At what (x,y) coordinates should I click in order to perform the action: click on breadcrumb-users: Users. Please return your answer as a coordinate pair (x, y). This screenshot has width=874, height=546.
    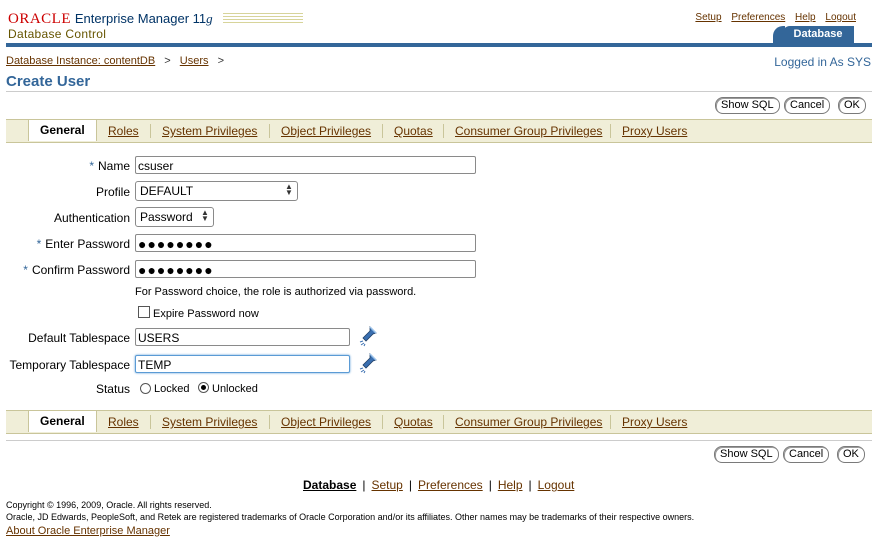
    Looking at the image, I should click on (194, 61).